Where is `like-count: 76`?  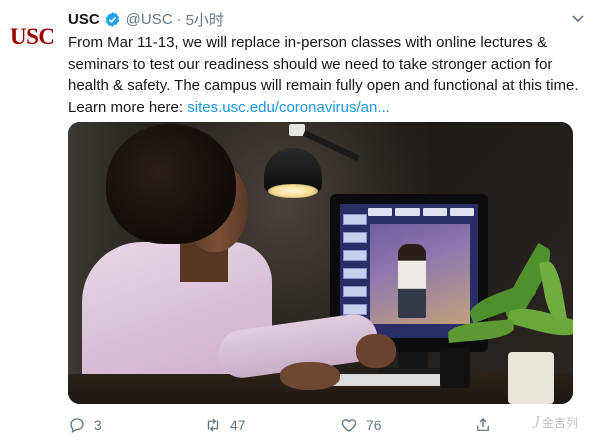 like-count: 76 is located at coordinates (374, 425).